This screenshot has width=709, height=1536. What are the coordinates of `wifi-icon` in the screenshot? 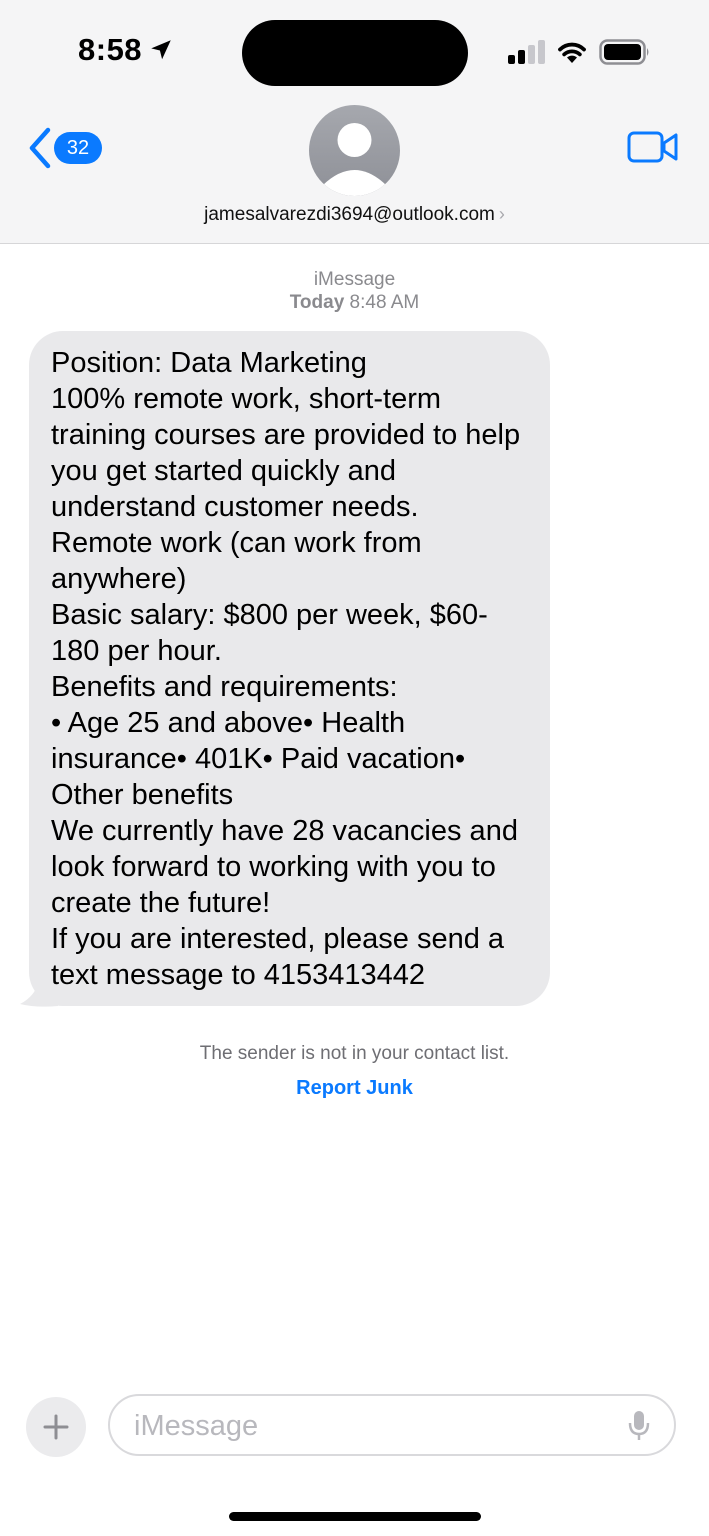 It's located at (572, 52).